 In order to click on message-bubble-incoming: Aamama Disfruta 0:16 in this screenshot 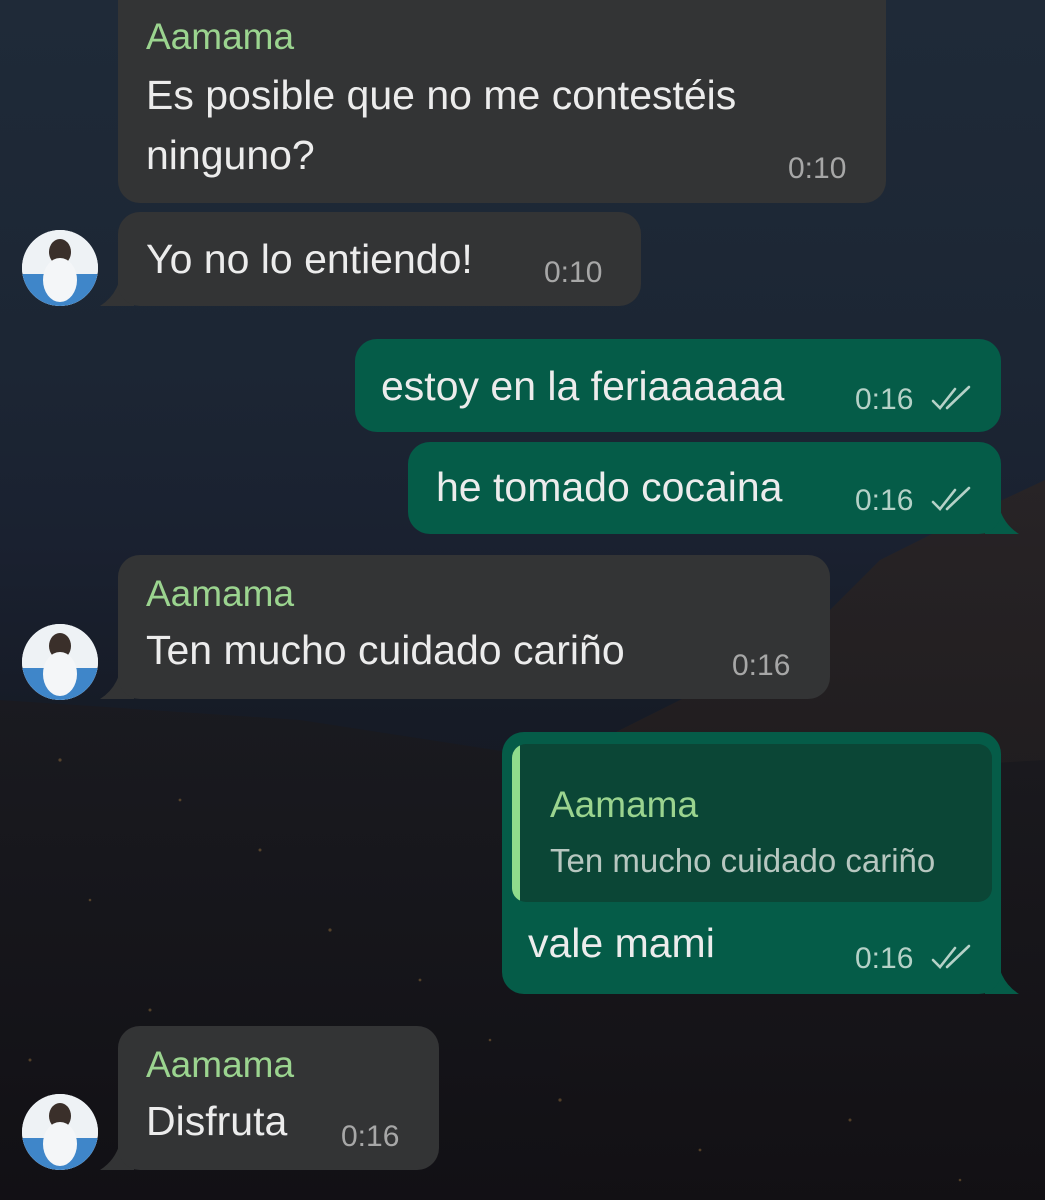, I will do `click(278, 1098)`.